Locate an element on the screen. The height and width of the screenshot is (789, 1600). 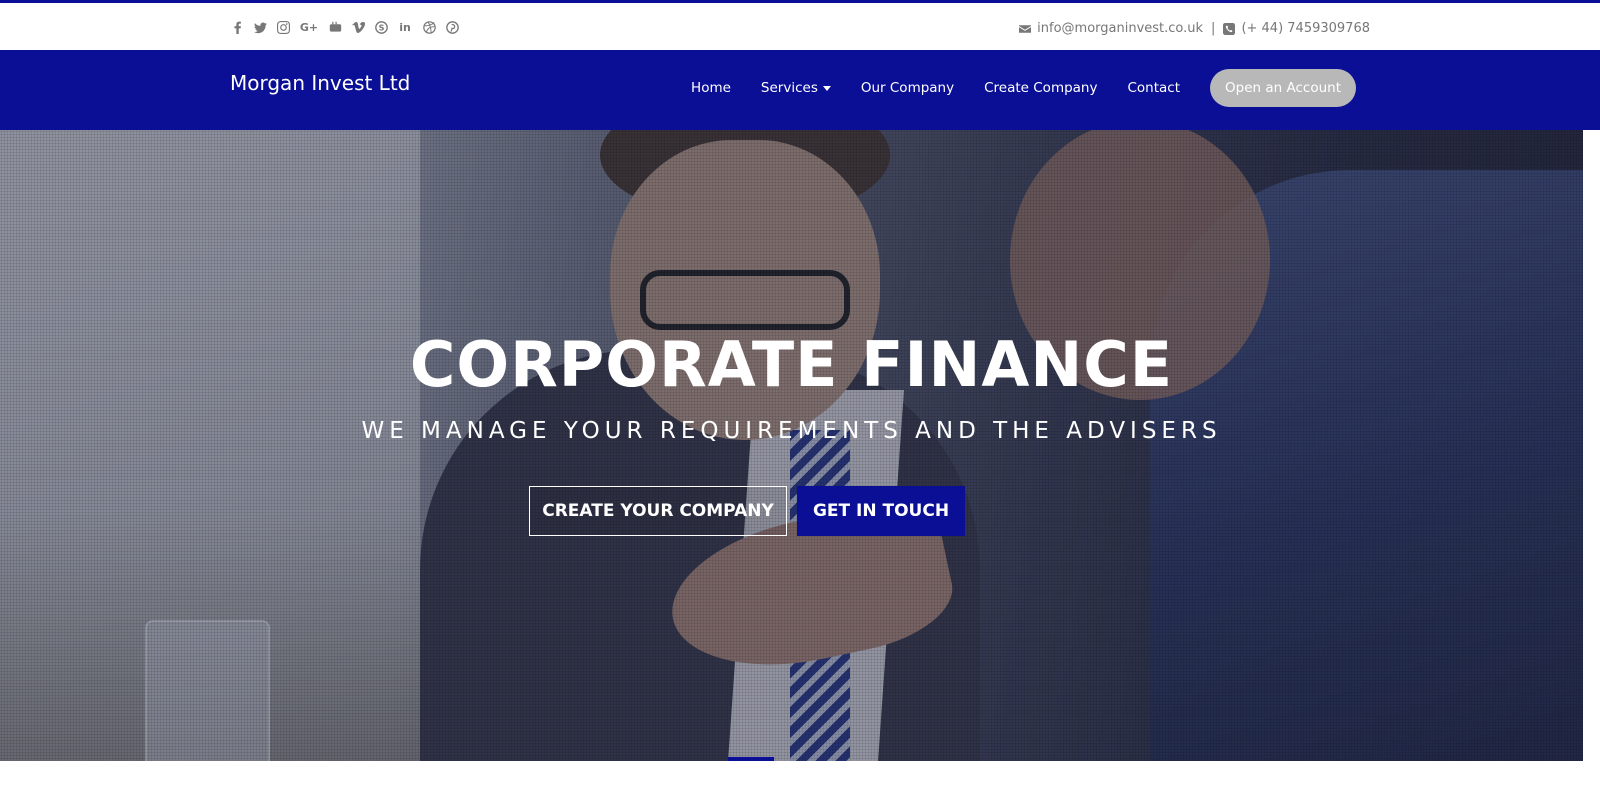
slide-indicator is located at coordinates (751, 759).